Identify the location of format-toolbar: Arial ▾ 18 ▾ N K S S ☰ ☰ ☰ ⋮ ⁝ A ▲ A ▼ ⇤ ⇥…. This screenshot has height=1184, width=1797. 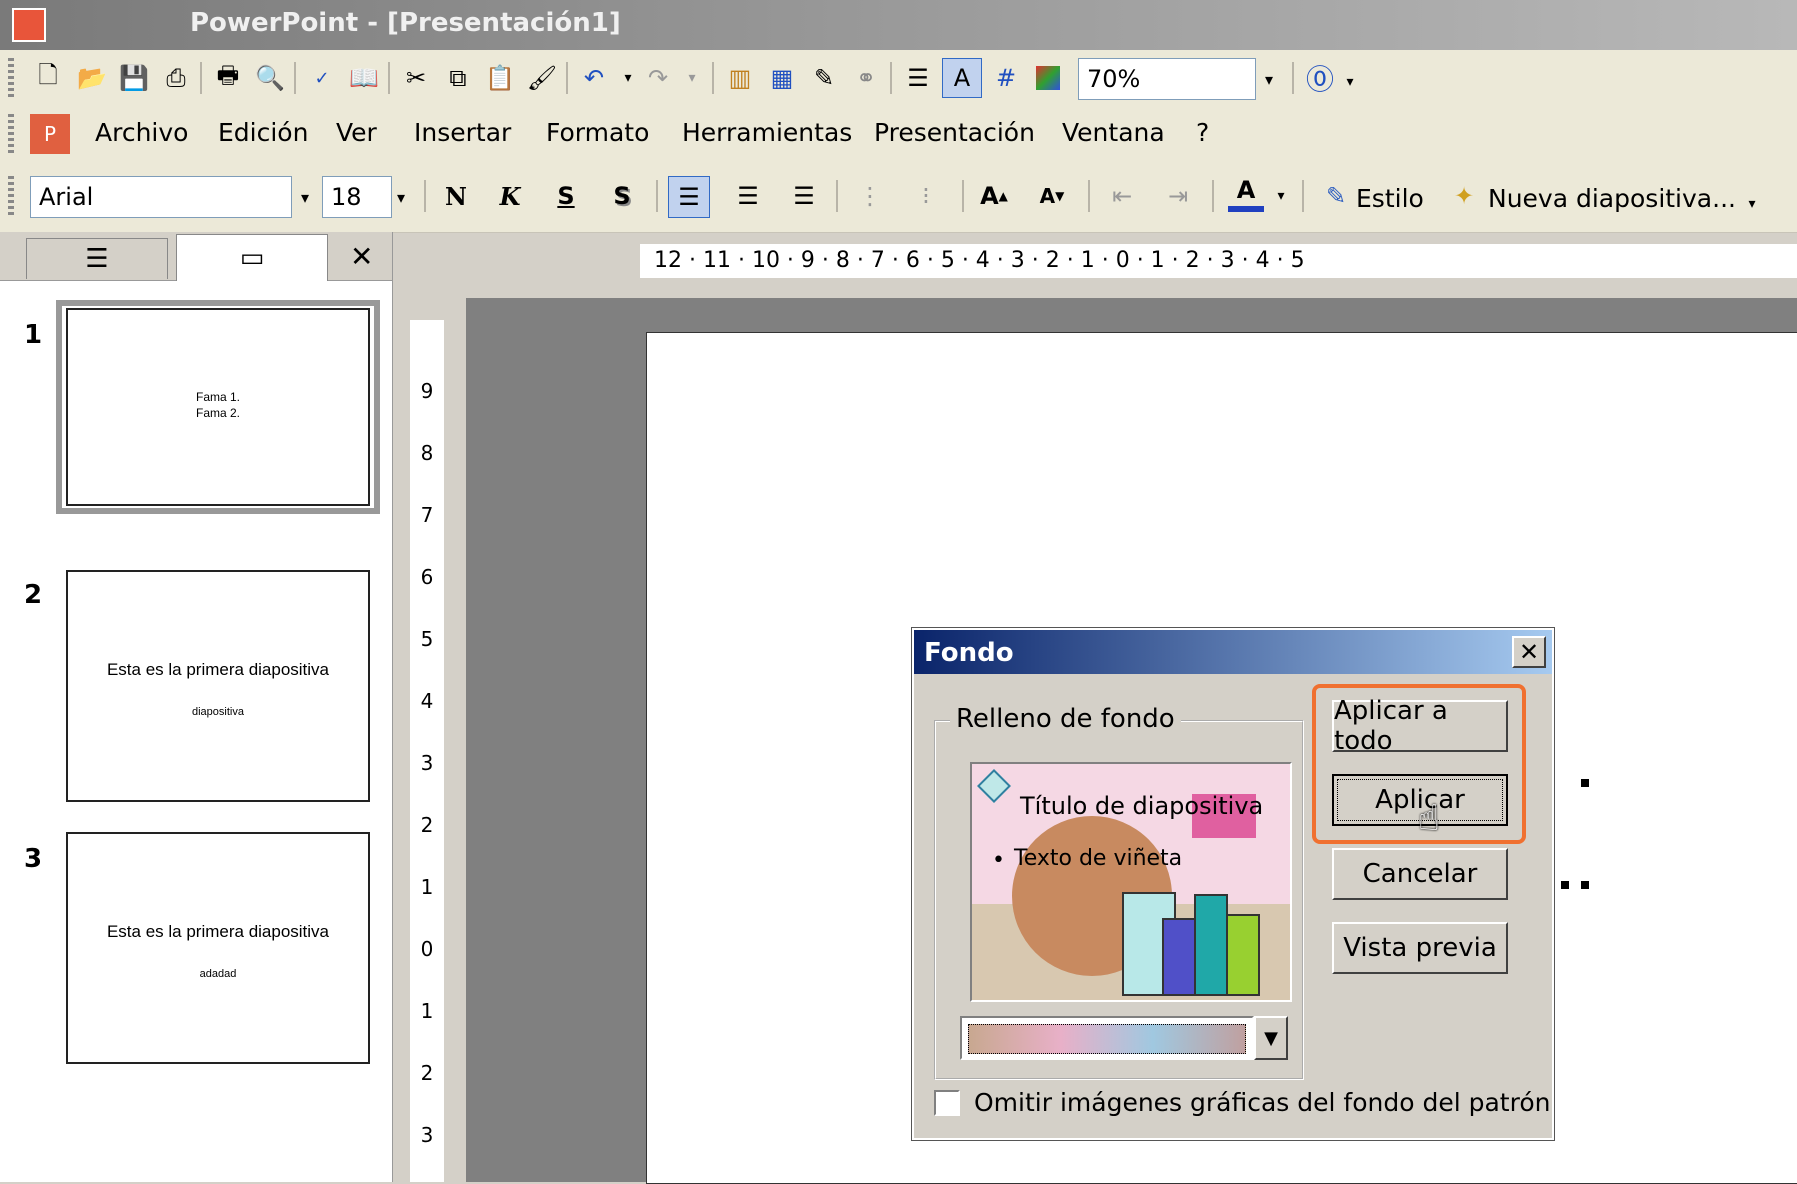
(898, 197).